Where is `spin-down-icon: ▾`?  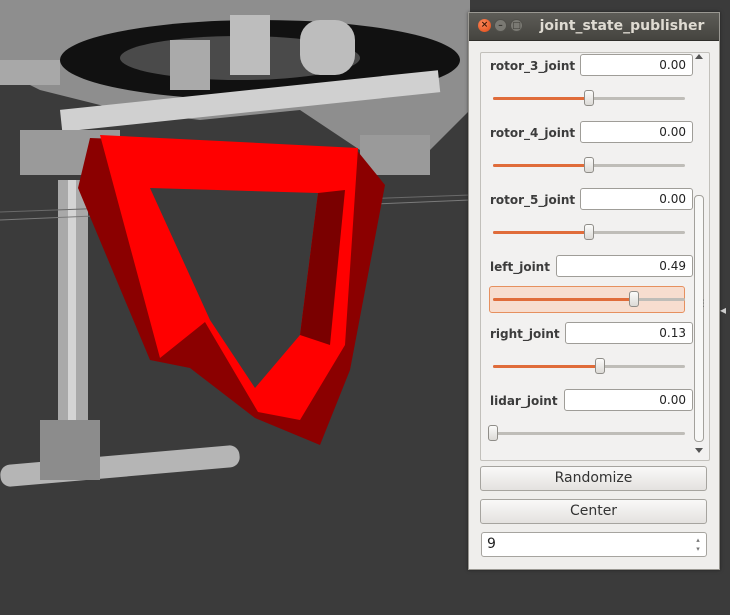
spin-down-icon: ▾ is located at coordinates (698, 549).